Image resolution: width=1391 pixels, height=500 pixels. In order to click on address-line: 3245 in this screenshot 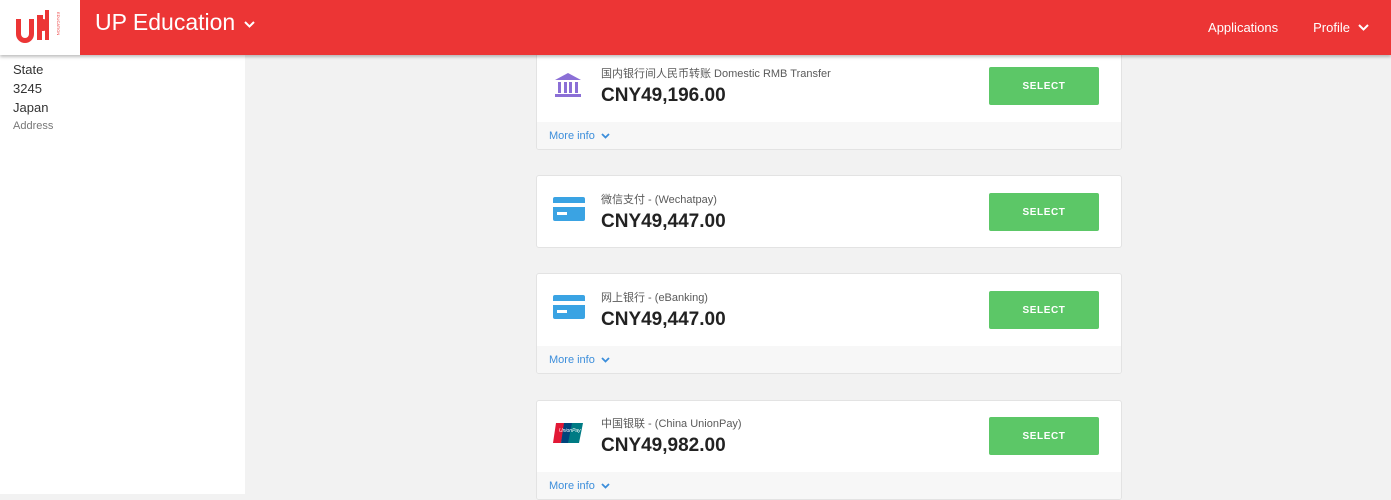, I will do `click(27, 88)`.